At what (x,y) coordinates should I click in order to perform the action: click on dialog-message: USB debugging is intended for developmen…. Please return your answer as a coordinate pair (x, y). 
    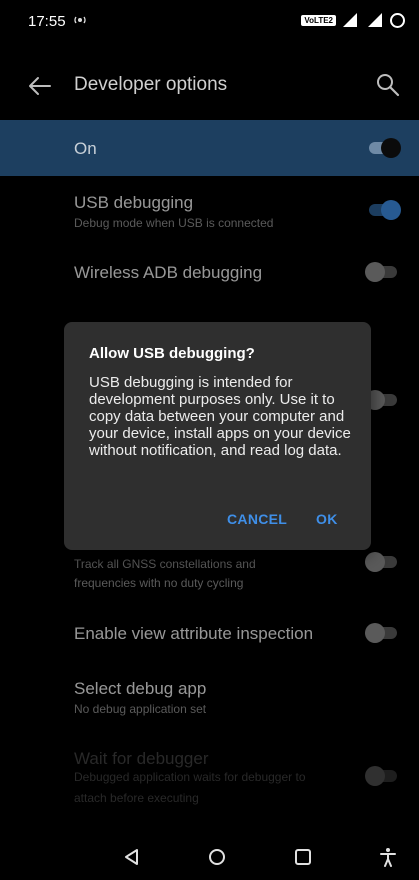
    Looking at the image, I should click on (220, 416).